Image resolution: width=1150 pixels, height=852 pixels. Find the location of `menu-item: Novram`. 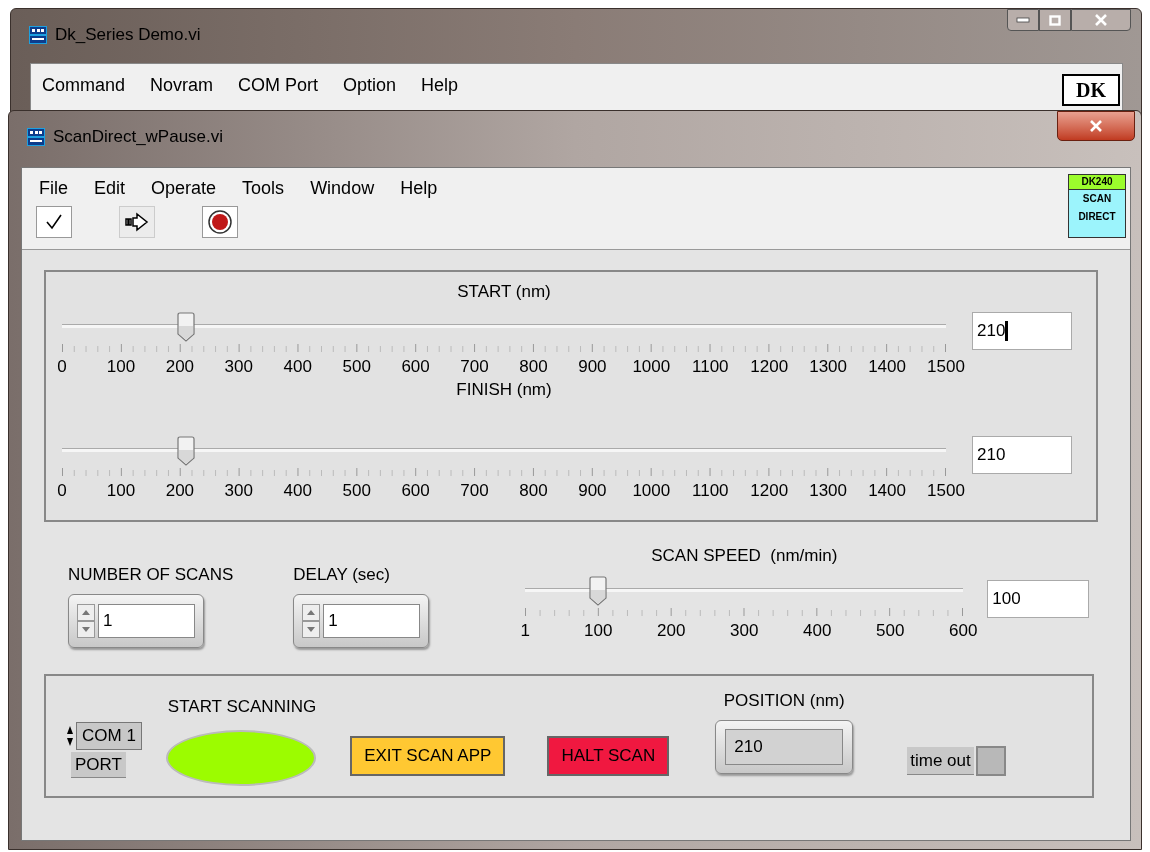

menu-item: Novram is located at coordinates (182, 85).